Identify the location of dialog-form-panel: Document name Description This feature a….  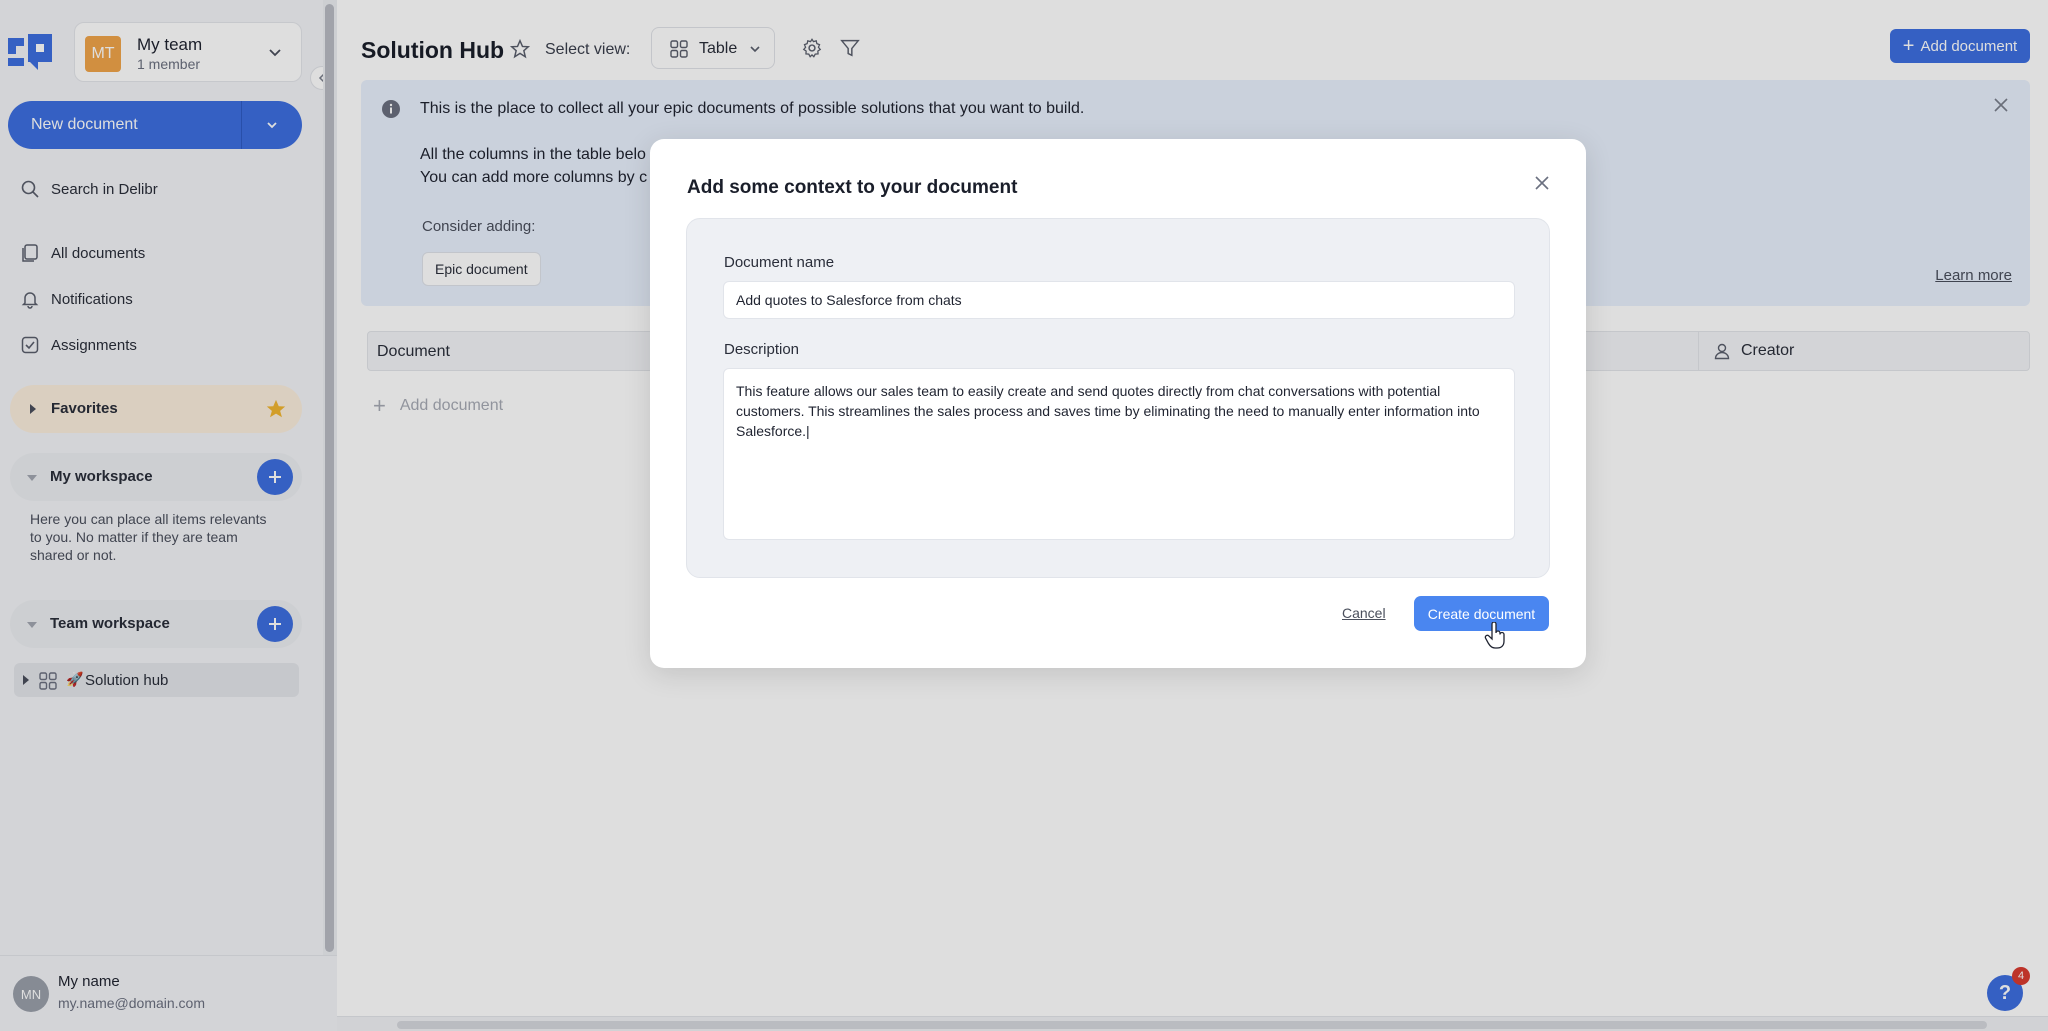
(1118, 398).